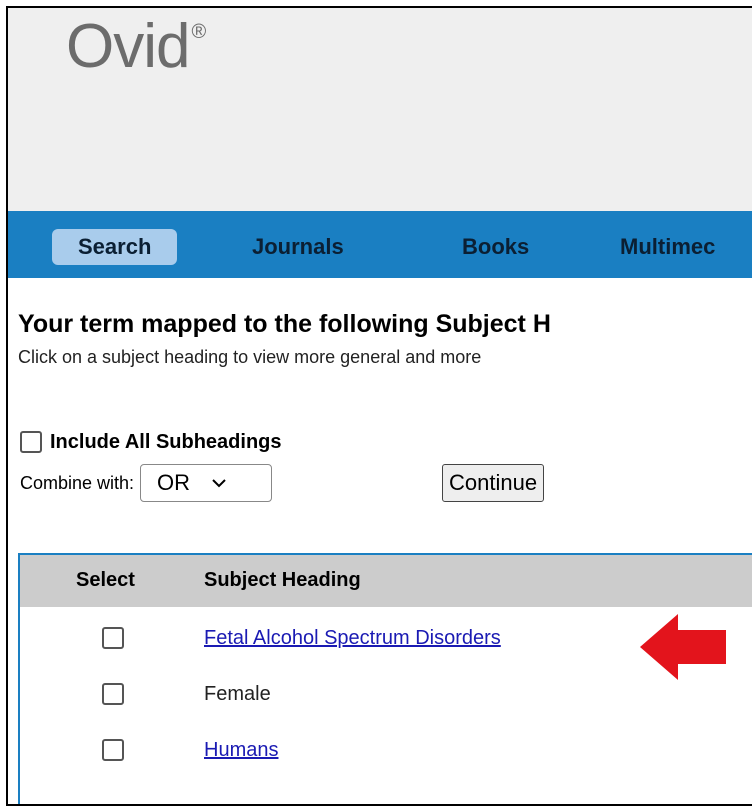  Describe the element at coordinates (105, 580) in the screenshot. I see `column-header-select: Select` at that location.